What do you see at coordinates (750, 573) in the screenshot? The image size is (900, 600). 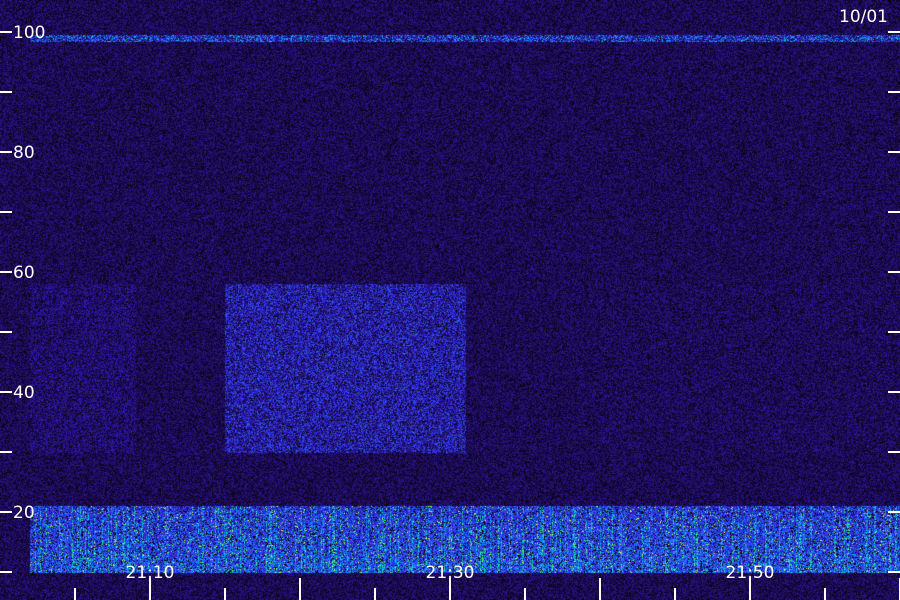 I see `x-tick-label: 21:50` at bounding box center [750, 573].